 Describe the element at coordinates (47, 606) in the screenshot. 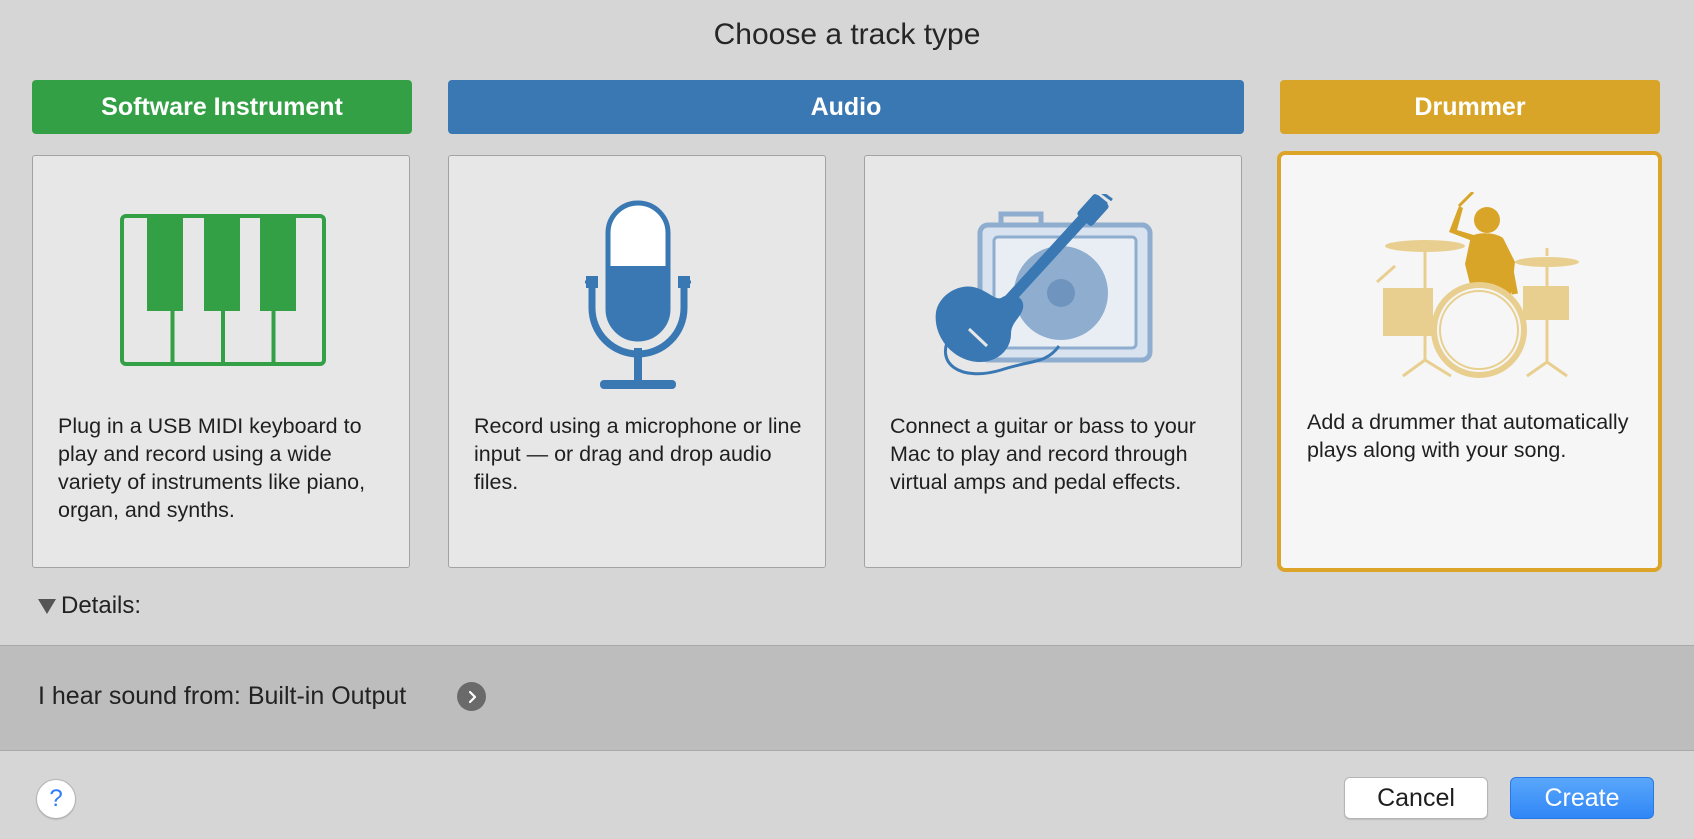

I see `disclosure-triangle-icon` at that location.